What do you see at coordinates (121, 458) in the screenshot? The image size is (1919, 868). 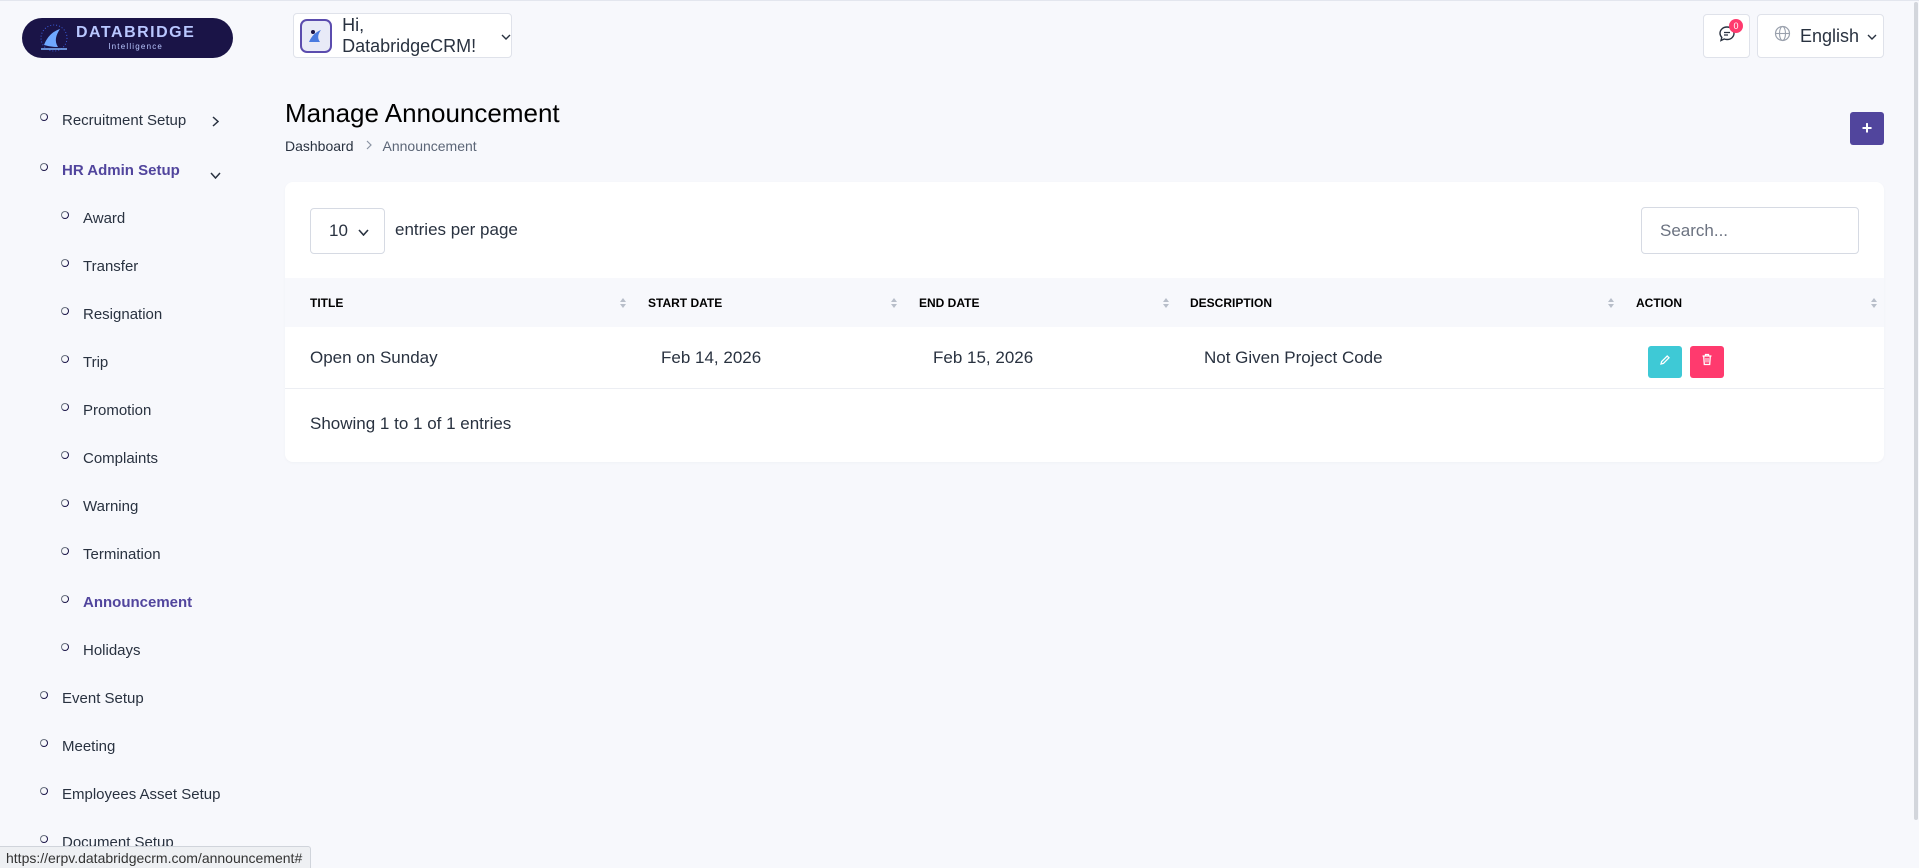 I see `sidebar-item-label: Complaints` at bounding box center [121, 458].